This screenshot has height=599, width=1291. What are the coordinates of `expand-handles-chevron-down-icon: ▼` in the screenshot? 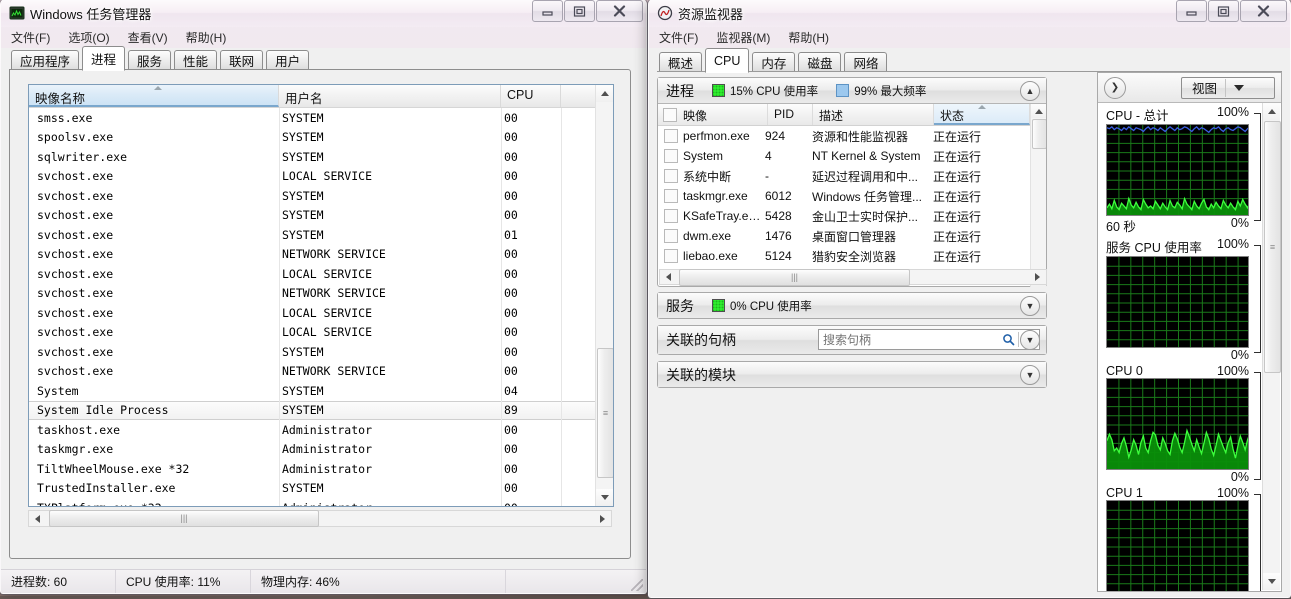 It's located at (1030, 340).